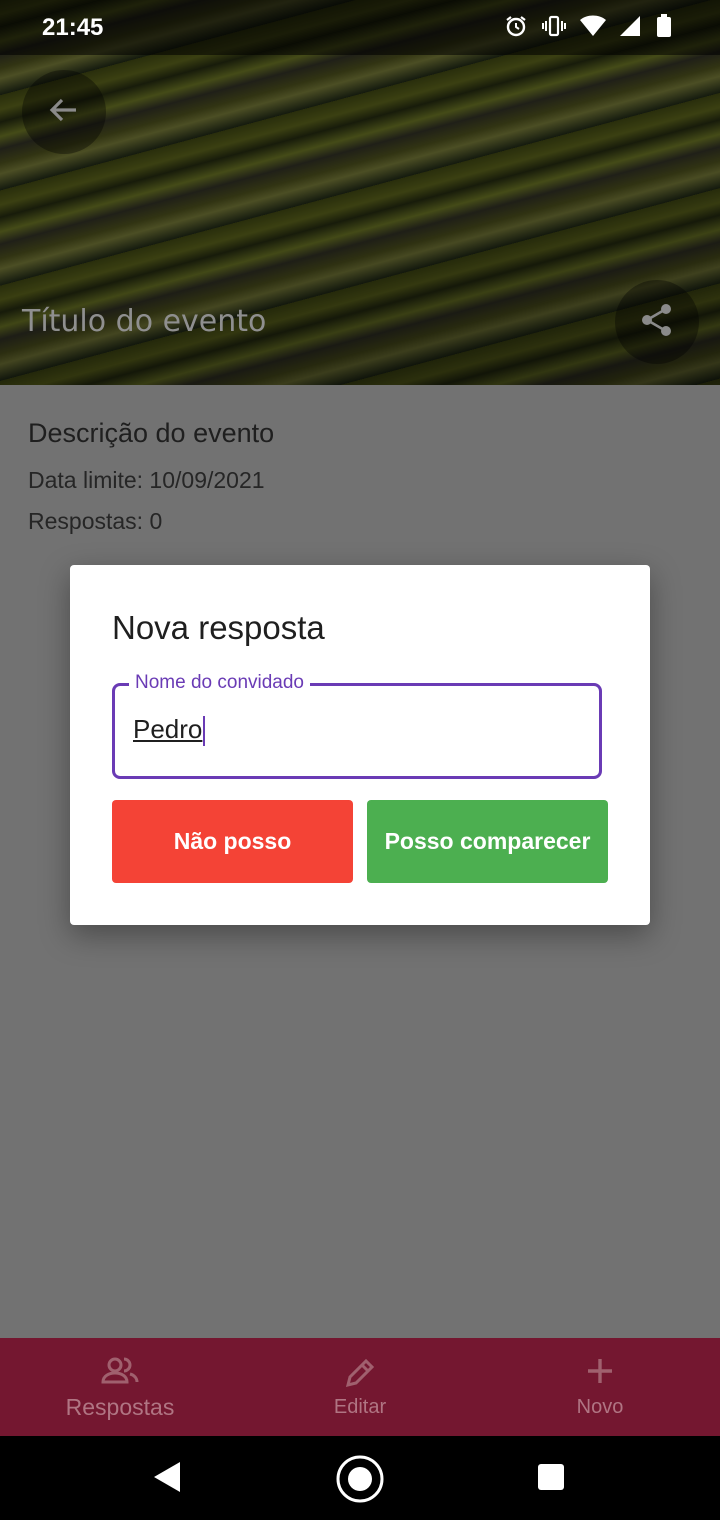  I want to click on vibrate-icon, so click(554, 26).